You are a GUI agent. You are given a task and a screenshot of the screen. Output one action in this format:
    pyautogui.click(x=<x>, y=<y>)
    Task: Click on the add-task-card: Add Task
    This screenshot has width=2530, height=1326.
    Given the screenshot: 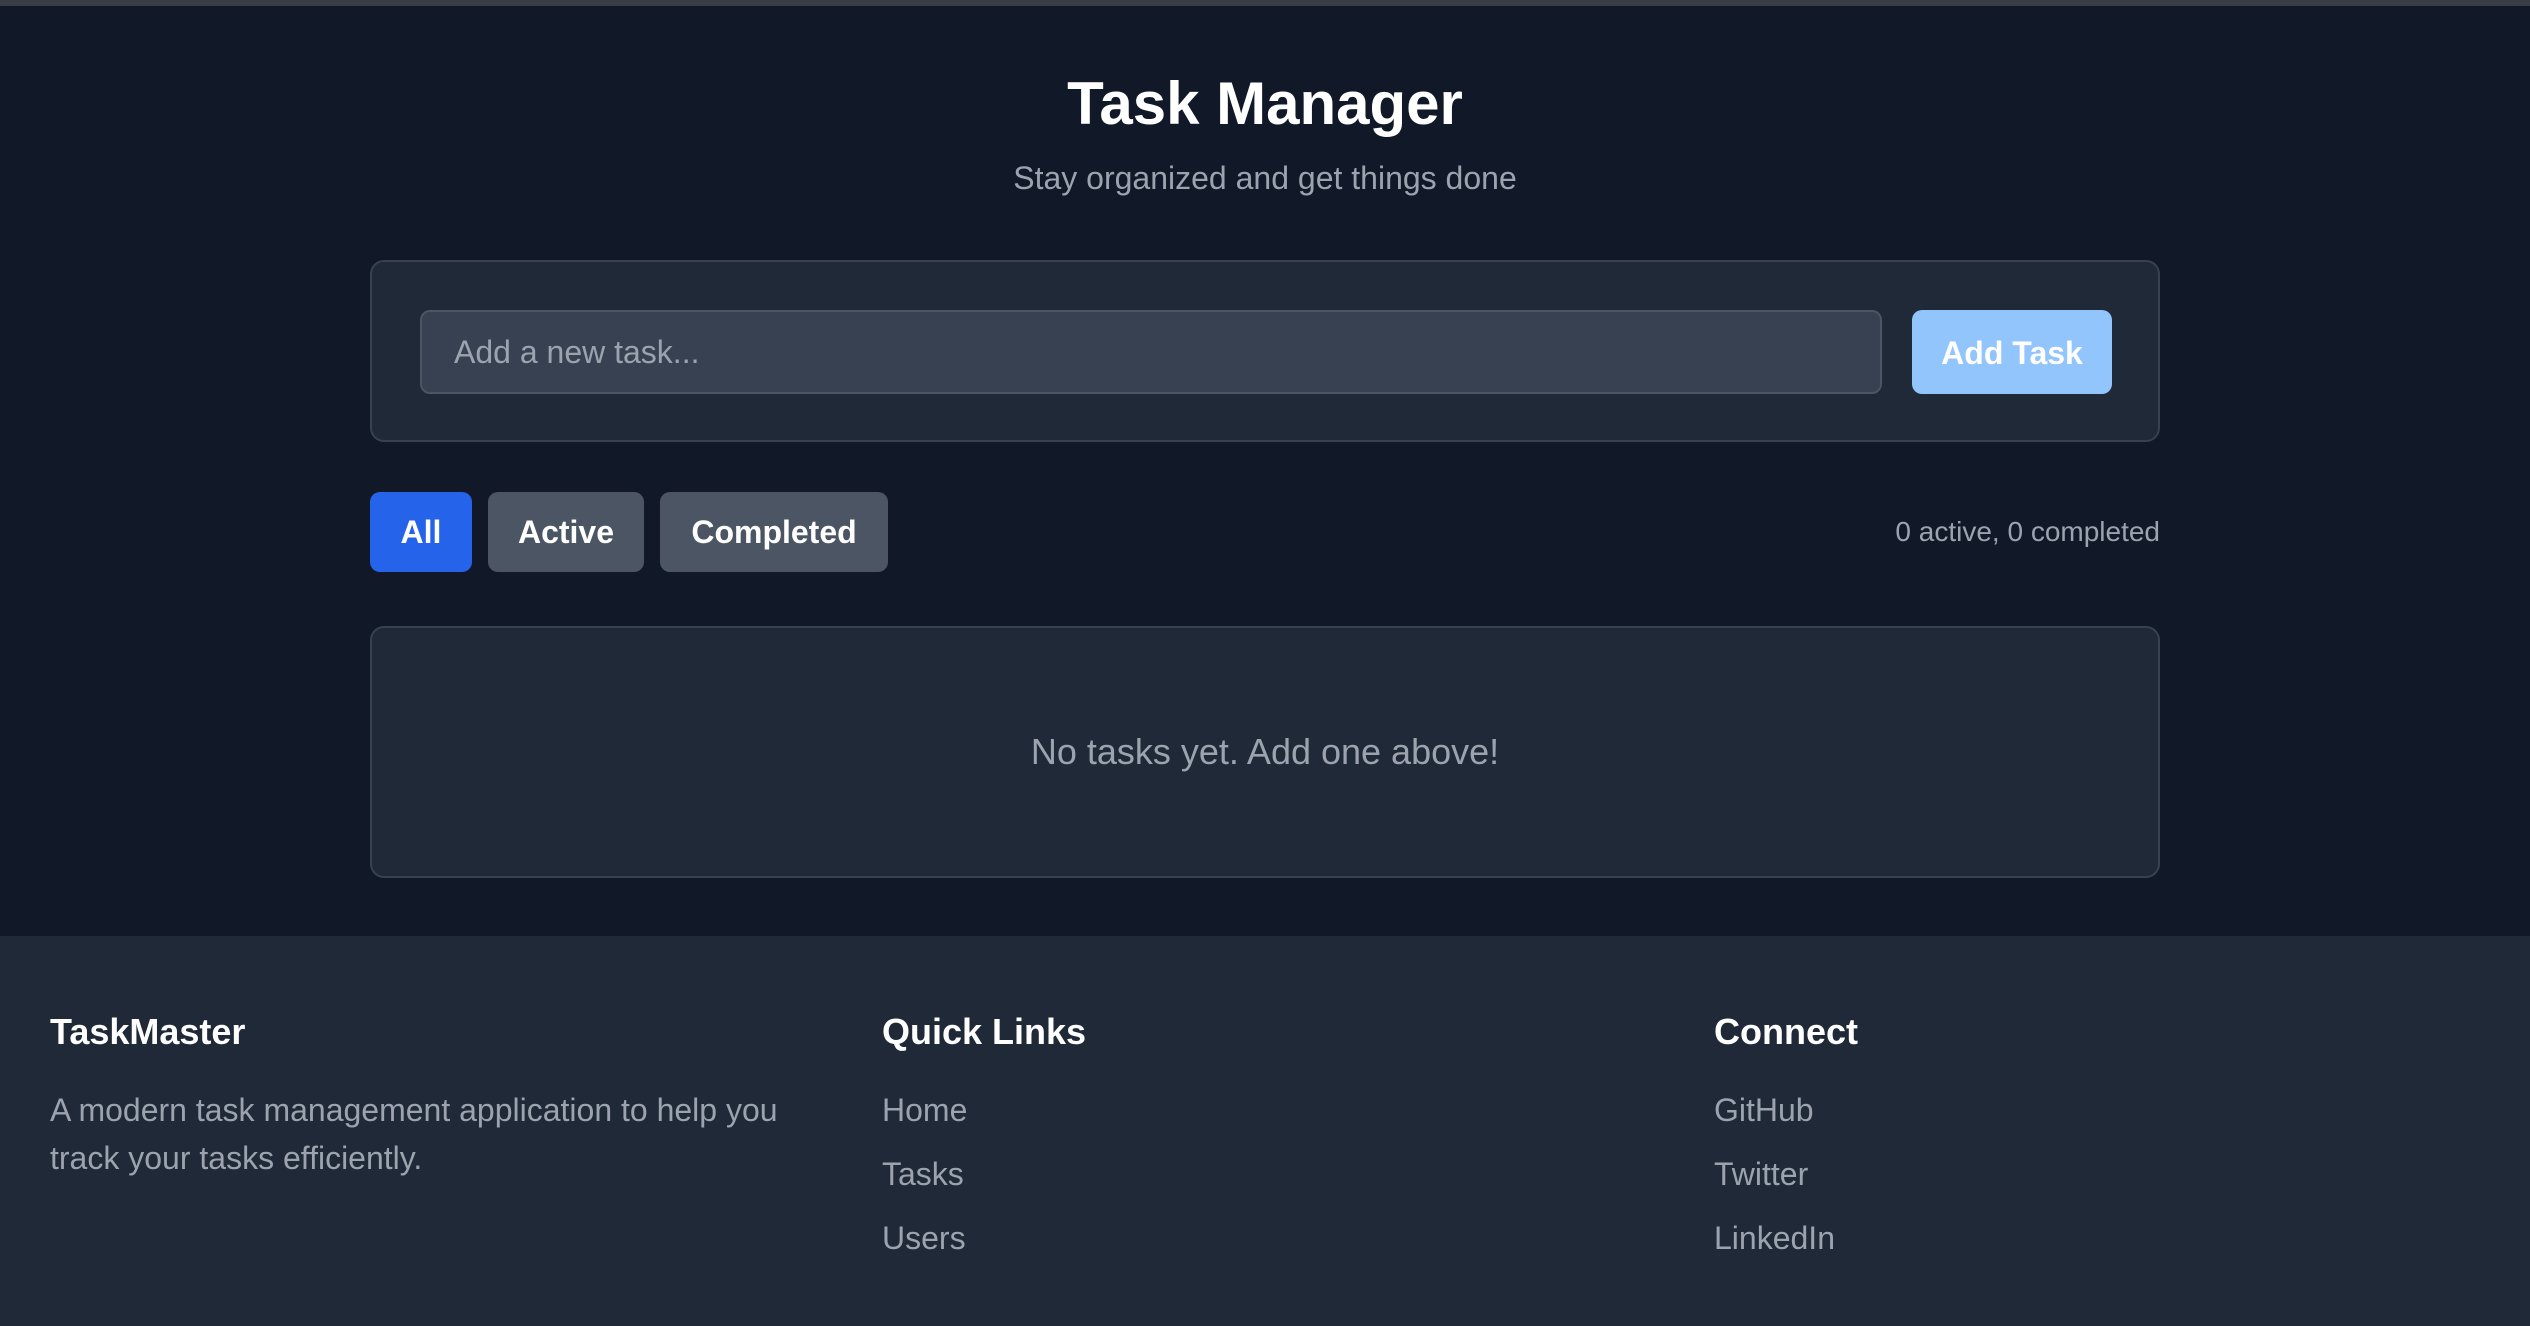 What is the action you would take?
    pyautogui.click(x=1265, y=351)
    